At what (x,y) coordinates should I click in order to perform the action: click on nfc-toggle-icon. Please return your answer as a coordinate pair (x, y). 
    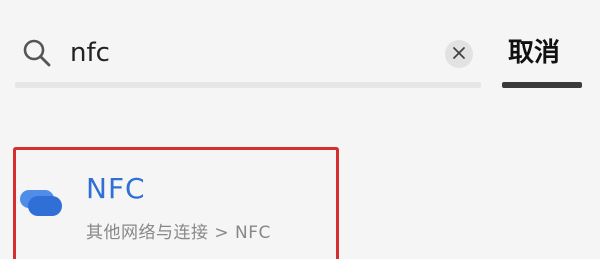
    Looking at the image, I should click on (42, 202).